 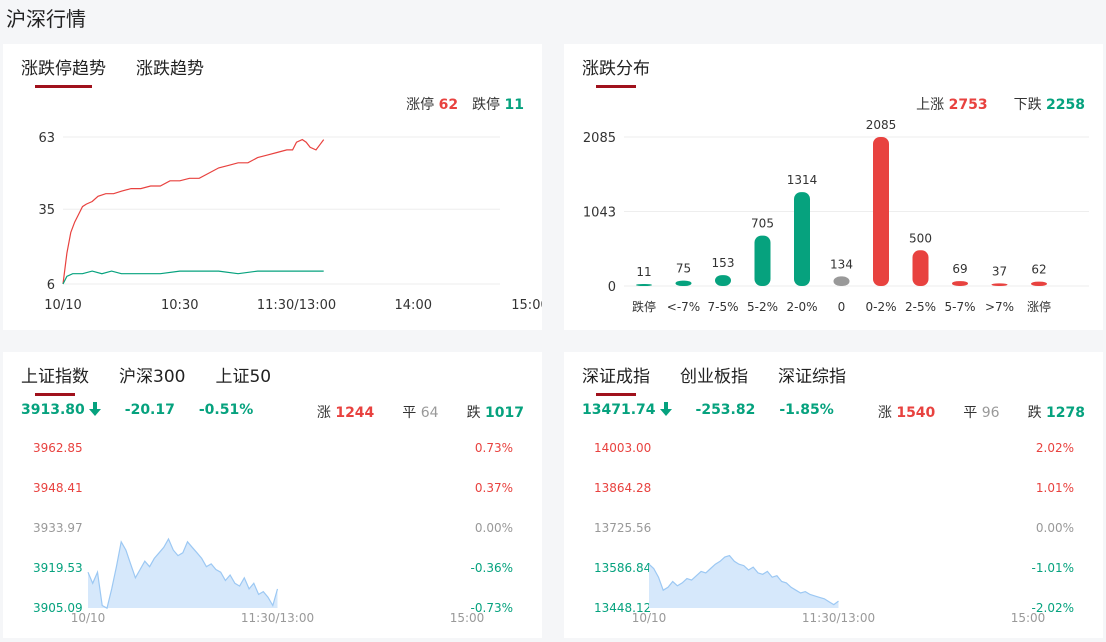 I want to click on limit-trend-chart: 63 35 6 10/10 10:30 11:30/13:00 14:00 15:00, so click(x=290, y=222).